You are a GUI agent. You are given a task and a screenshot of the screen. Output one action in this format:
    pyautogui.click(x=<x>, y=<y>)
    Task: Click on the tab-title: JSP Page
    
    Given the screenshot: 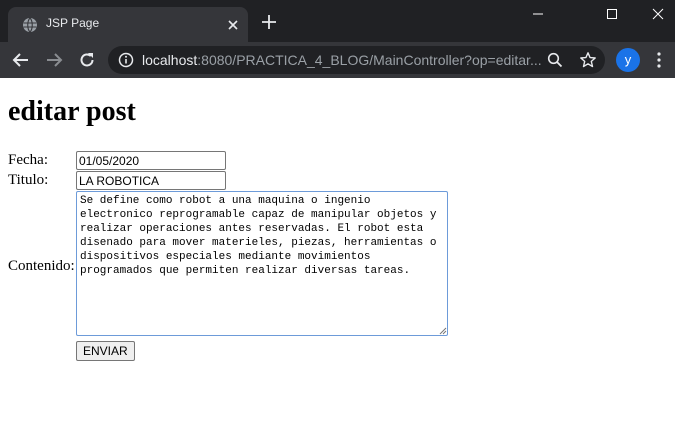 What is the action you would take?
    pyautogui.click(x=73, y=23)
    